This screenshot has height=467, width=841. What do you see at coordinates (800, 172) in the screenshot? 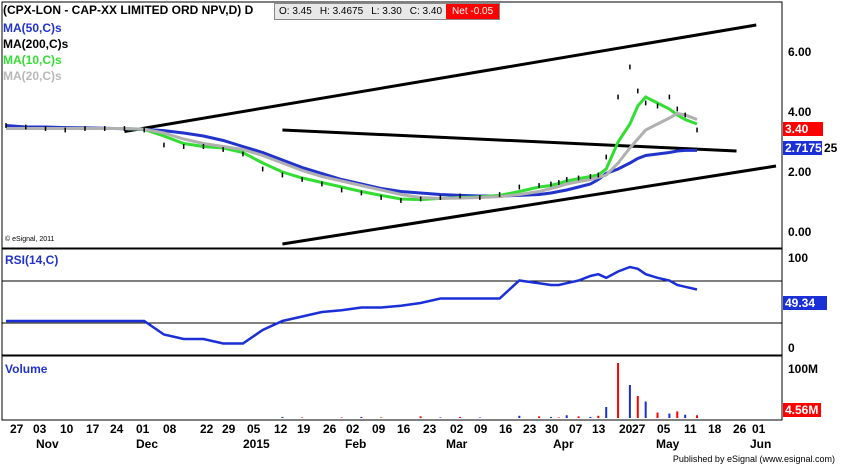
I see `price-tick-label: 2.00` at bounding box center [800, 172].